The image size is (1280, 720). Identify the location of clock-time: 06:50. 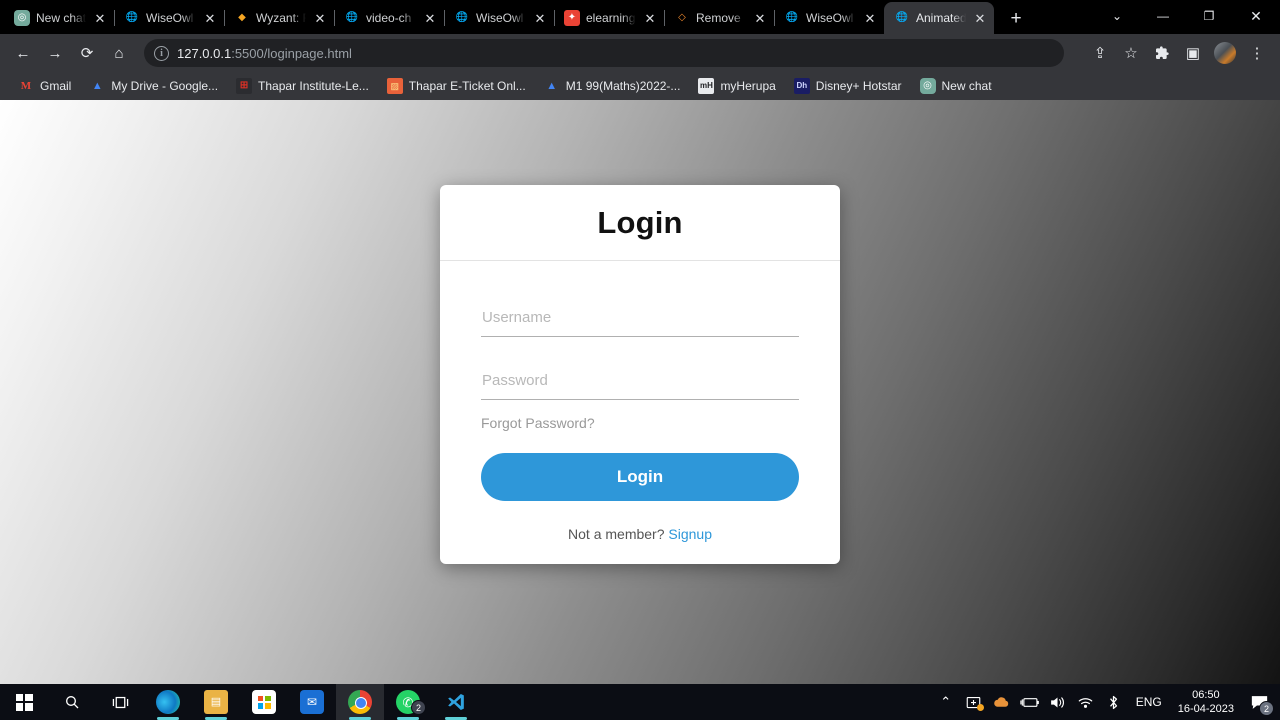
(1206, 695).